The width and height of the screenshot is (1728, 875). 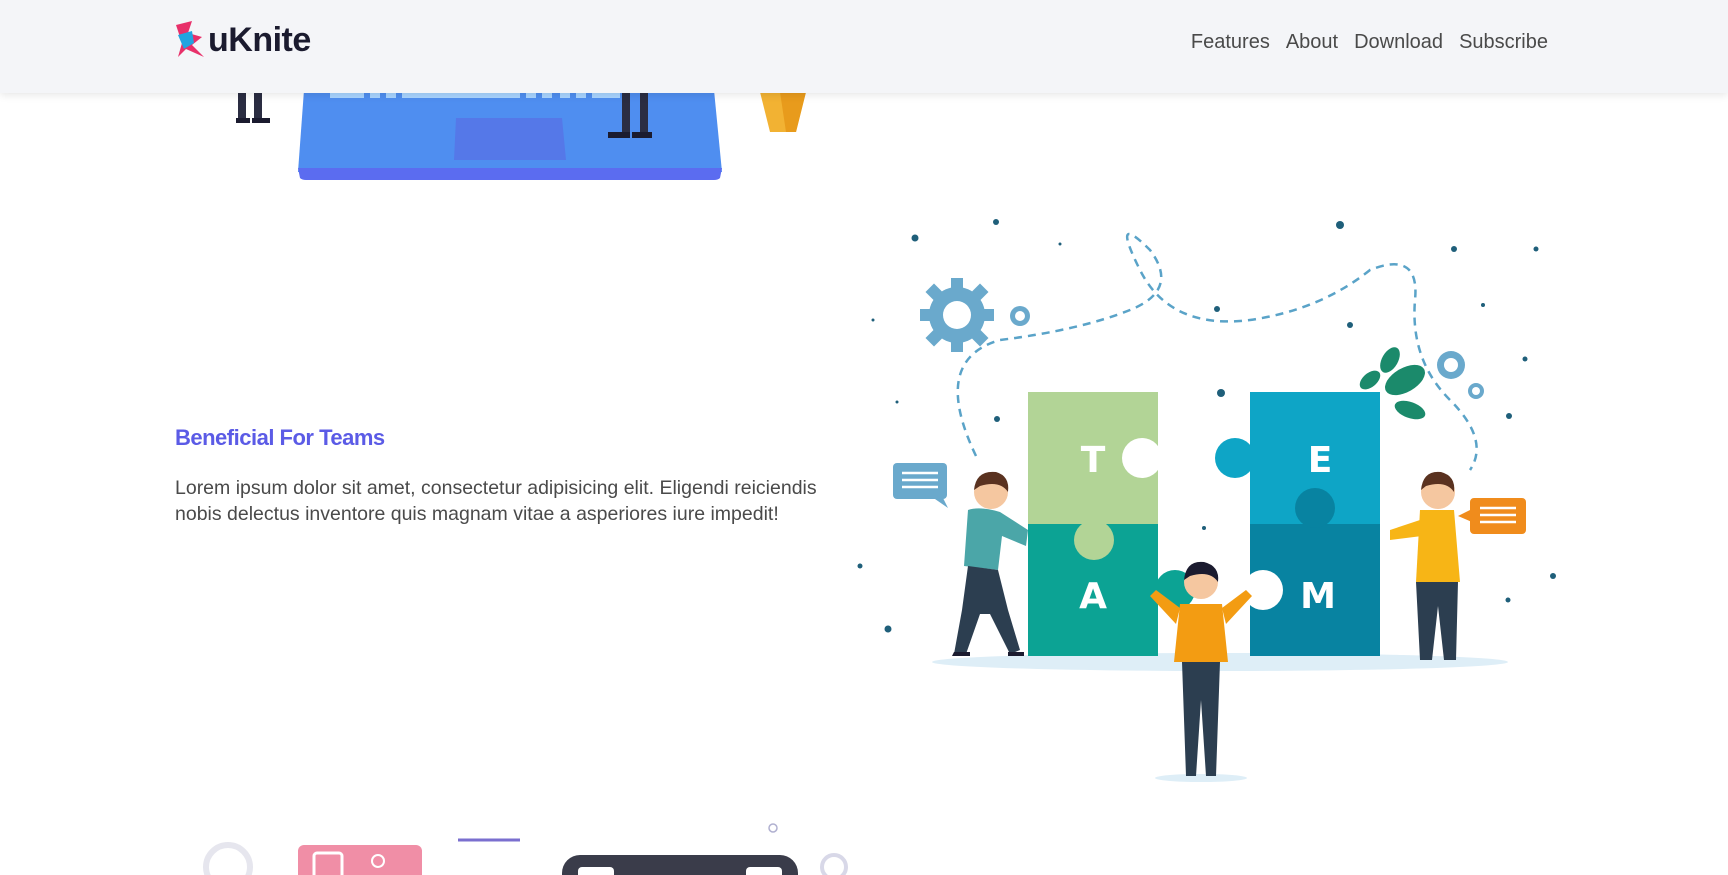 What do you see at coordinates (1093, 596) in the screenshot?
I see `puzzle-letter-a: A` at bounding box center [1093, 596].